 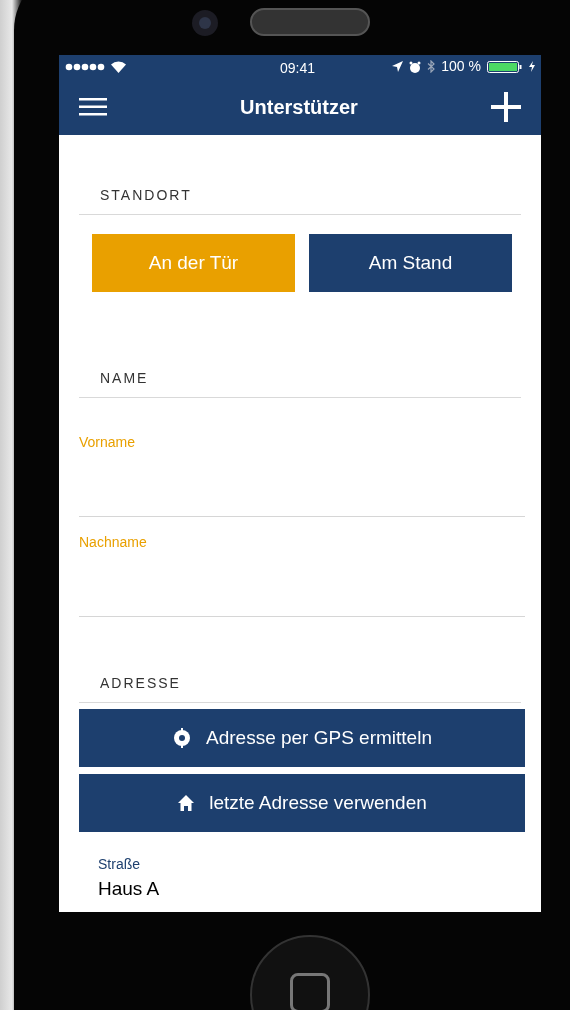 I want to click on section-header: NAME, so click(x=124, y=378).